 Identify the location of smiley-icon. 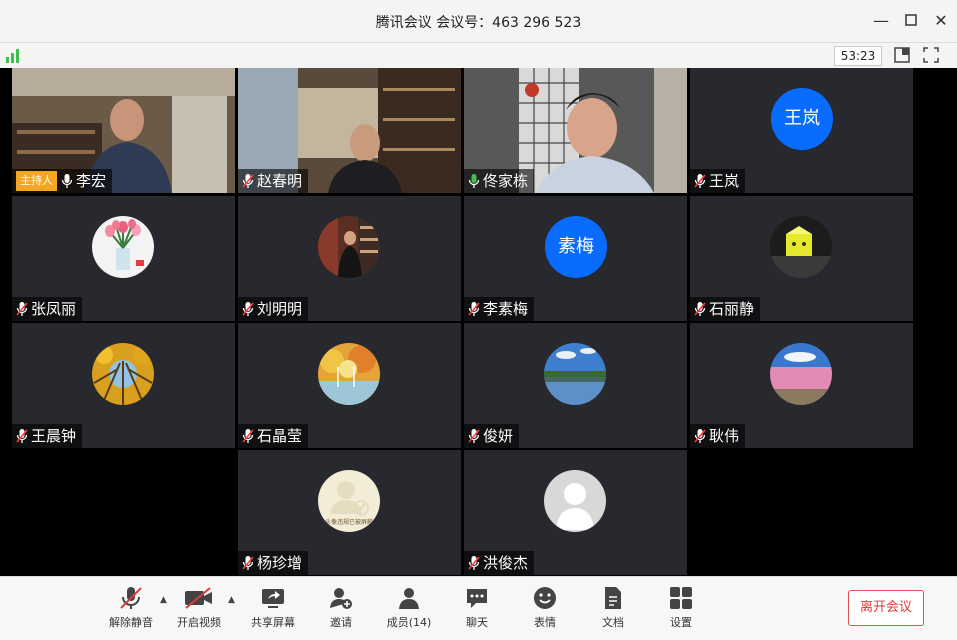
(545, 598).